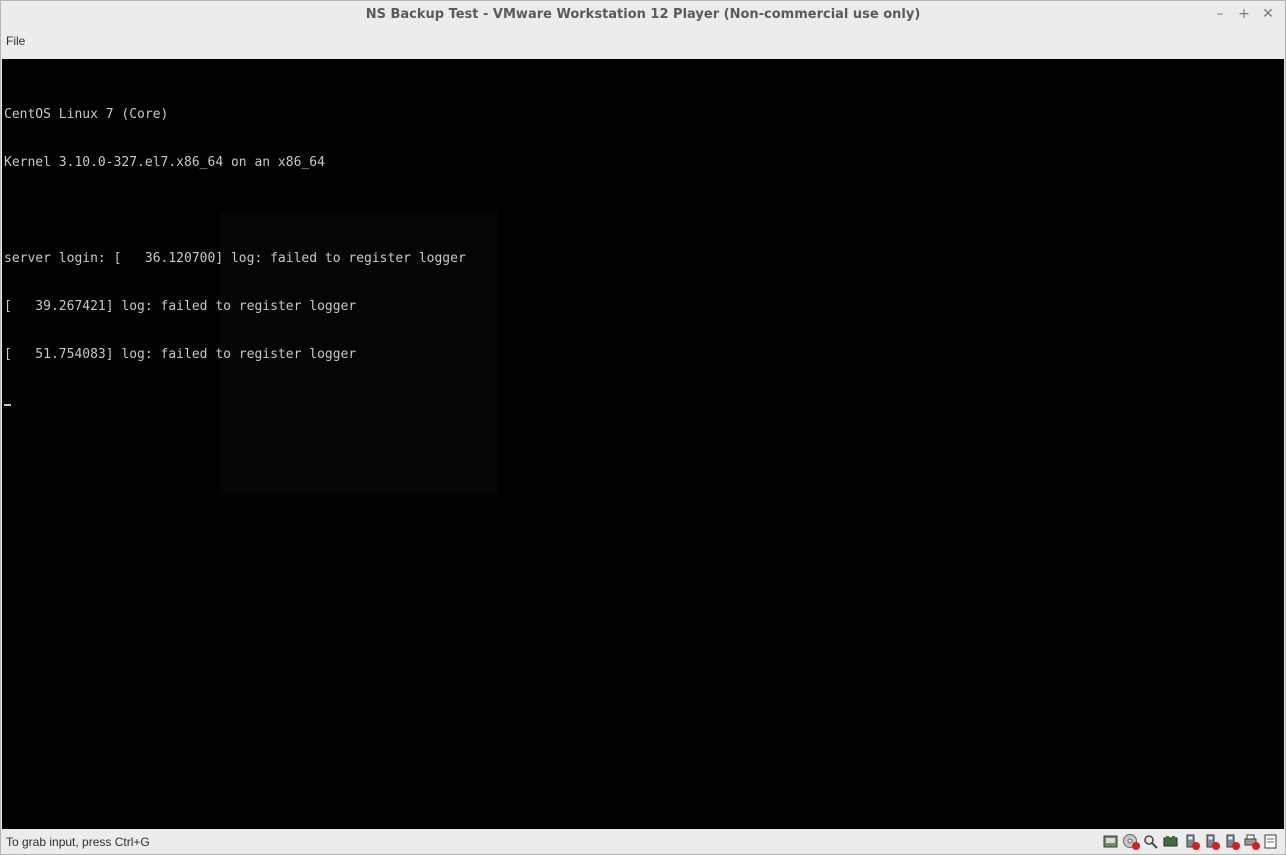 This screenshot has width=1286, height=855. What do you see at coordinates (1220, 14) in the screenshot?
I see `minimize-button: –` at bounding box center [1220, 14].